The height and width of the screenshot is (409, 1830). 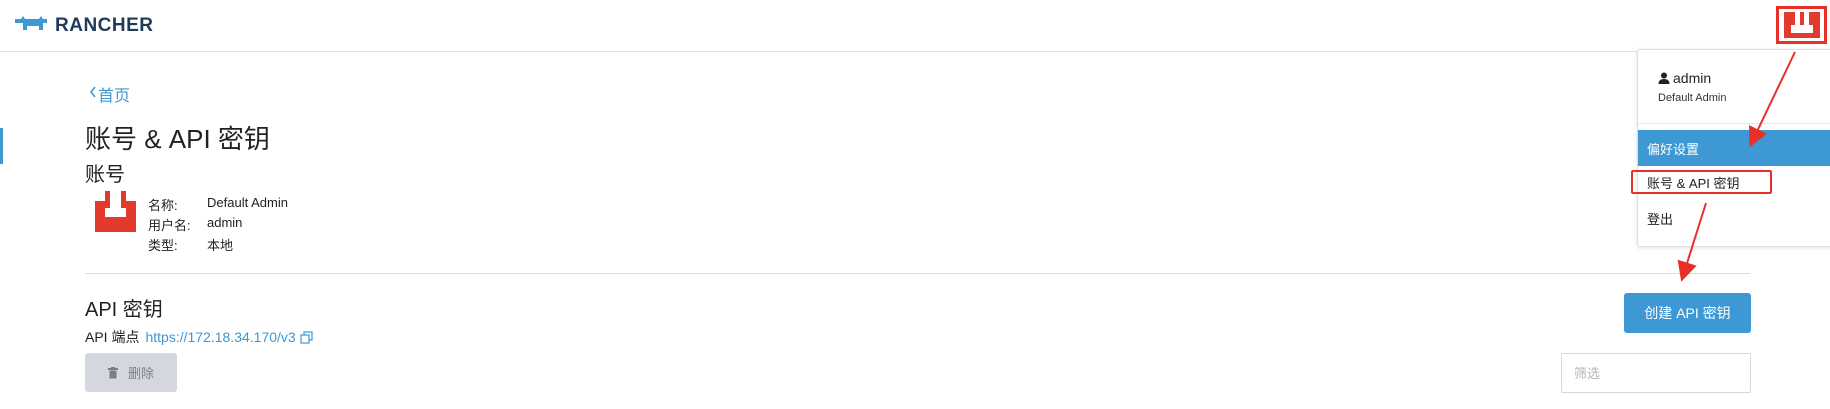 I want to click on brand-name: RANCHER, so click(x=104, y=25).